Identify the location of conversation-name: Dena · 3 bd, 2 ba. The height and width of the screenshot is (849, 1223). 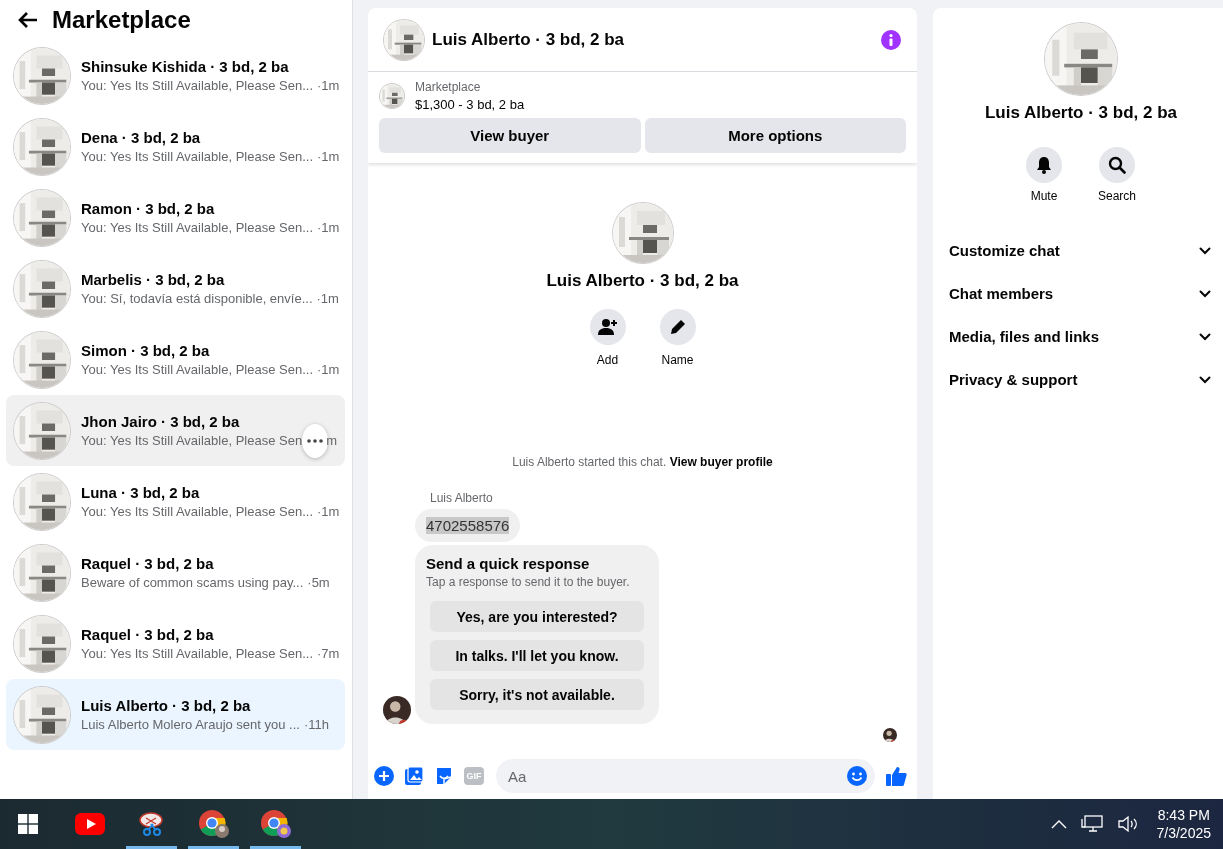
(141, 137).